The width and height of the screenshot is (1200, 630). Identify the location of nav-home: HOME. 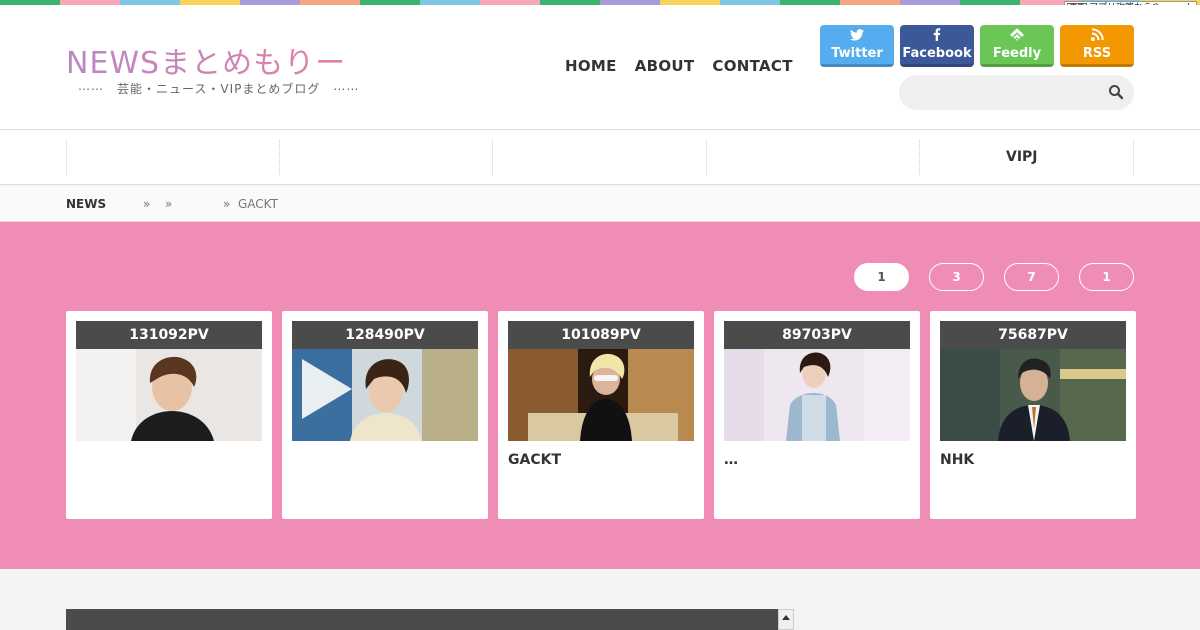
(591, 66).